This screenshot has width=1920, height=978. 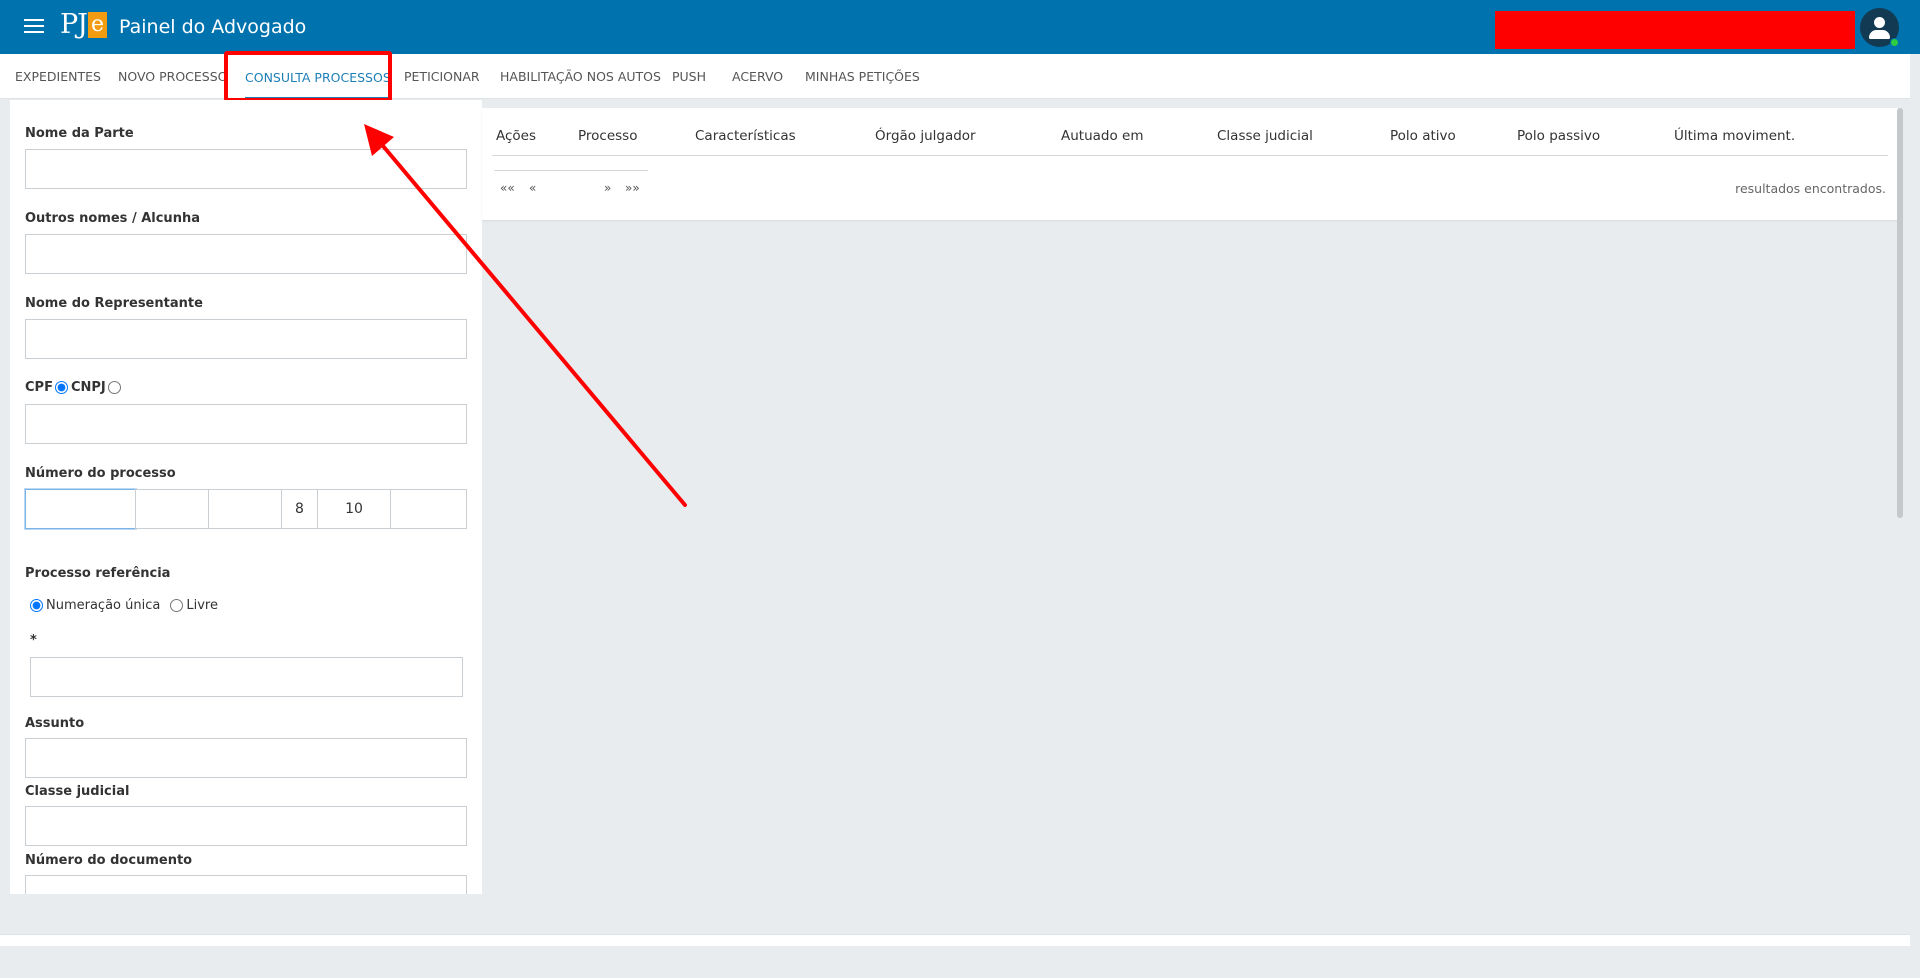 What do you see at coordinates (745, 136) in the screenshot?
I see `column-header-caracteristicas: Características` at bounding box center [745, 136].